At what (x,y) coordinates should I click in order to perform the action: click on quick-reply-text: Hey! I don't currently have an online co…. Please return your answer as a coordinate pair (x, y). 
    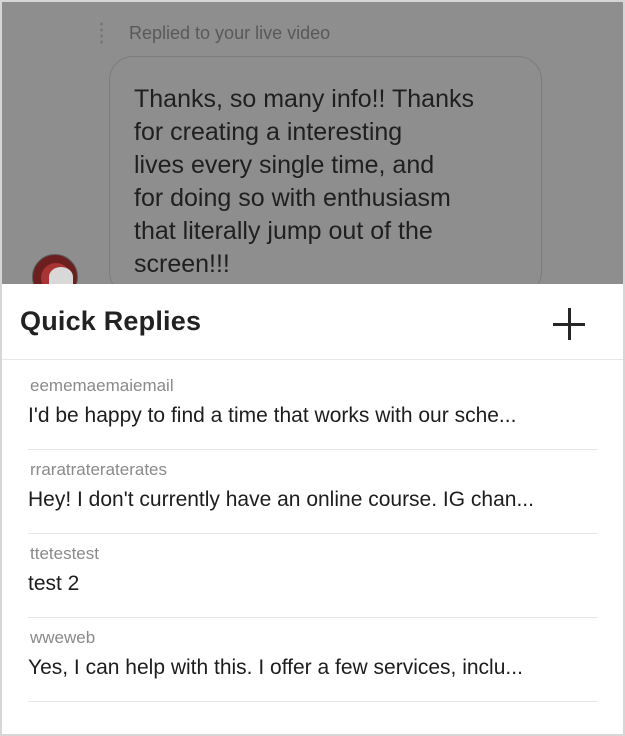
    Looking at the image, I should click on (281, 499).